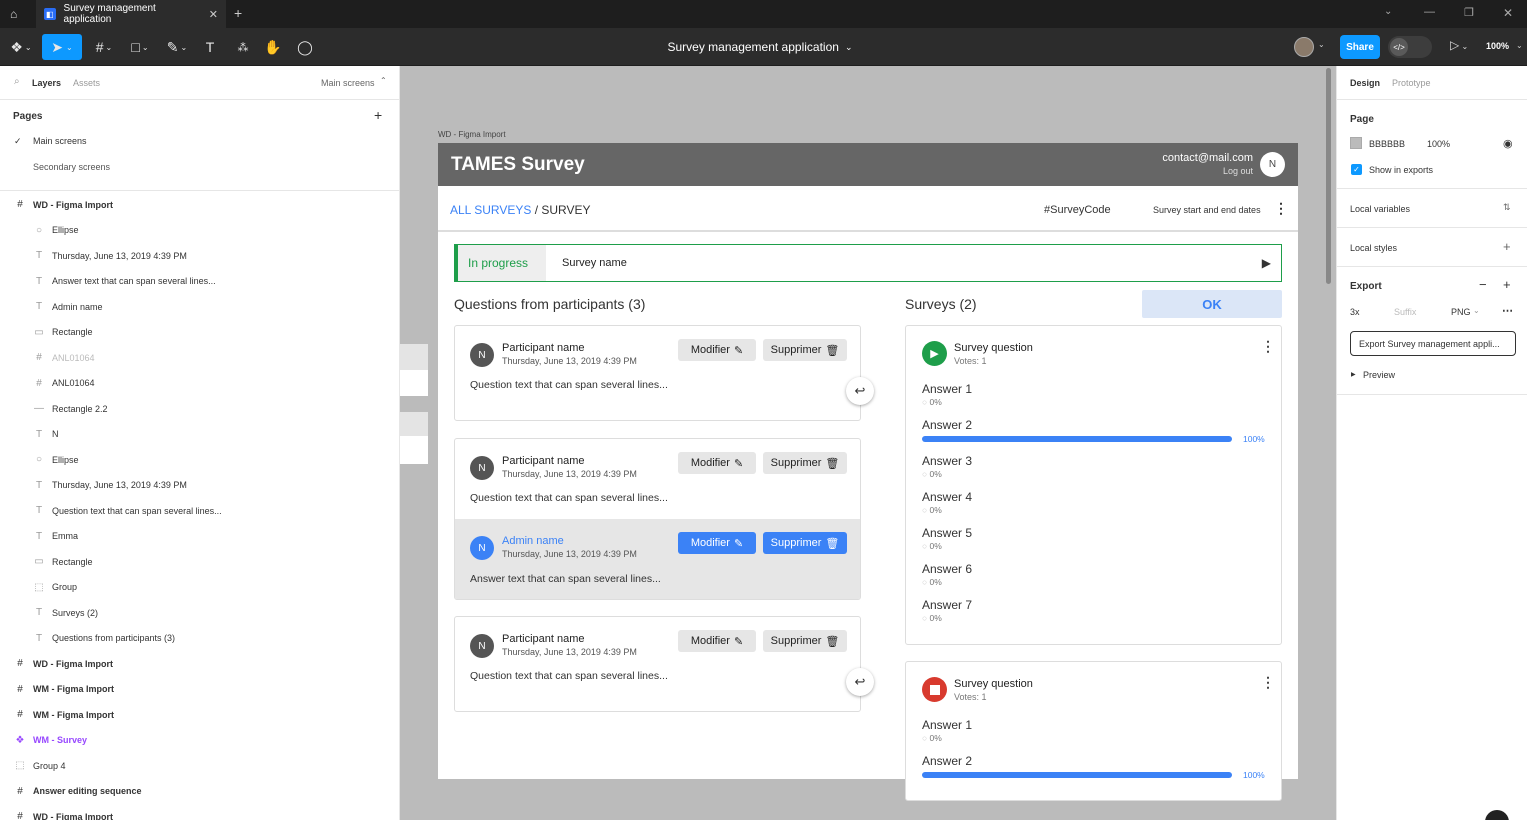 This screenshot has height=820, width=1527. What do you see at coordinates (1380, 209) in the screenshot?
I see `local-variables-label: Local variables` at bounding box center [1380, 209].